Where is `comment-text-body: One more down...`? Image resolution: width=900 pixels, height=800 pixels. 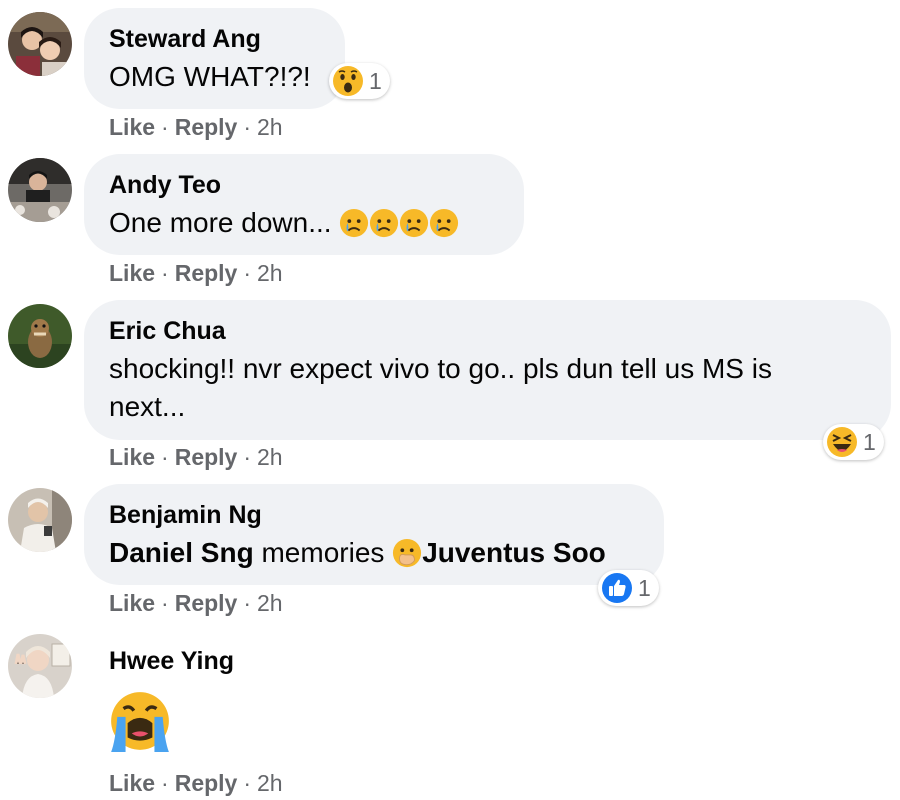
comment-text-body: One more down... is located at coordinates (220, 222).